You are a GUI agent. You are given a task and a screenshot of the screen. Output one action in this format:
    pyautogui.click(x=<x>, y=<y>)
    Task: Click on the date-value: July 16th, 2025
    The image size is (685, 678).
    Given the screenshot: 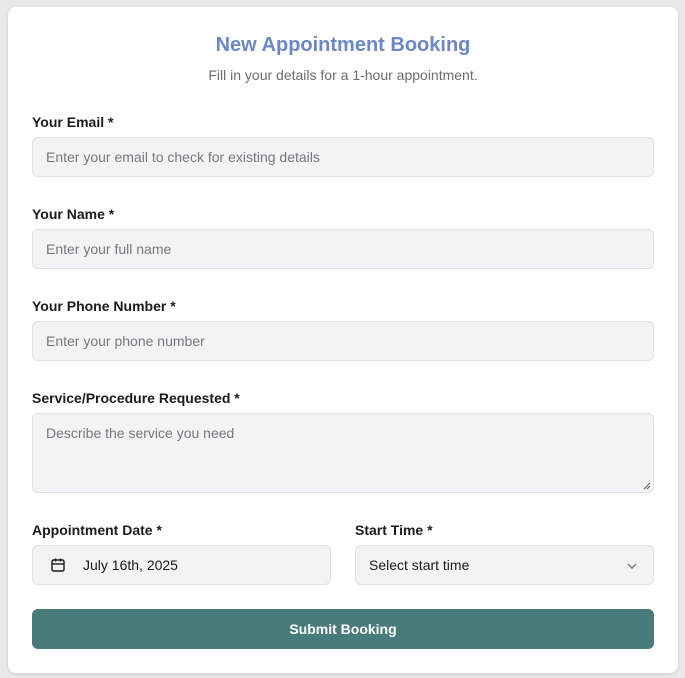 What is the action you would take?
    pyautogui.click(x=130, y=565)
    